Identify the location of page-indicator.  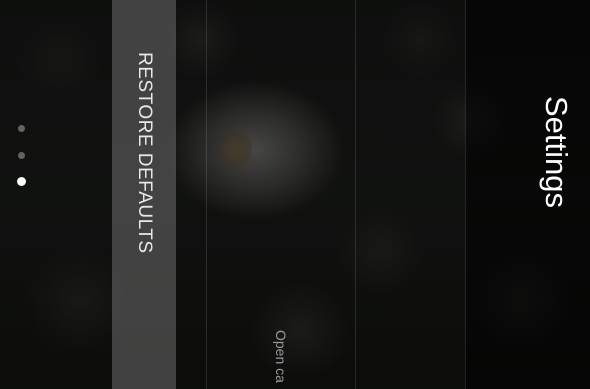
(22, 157).